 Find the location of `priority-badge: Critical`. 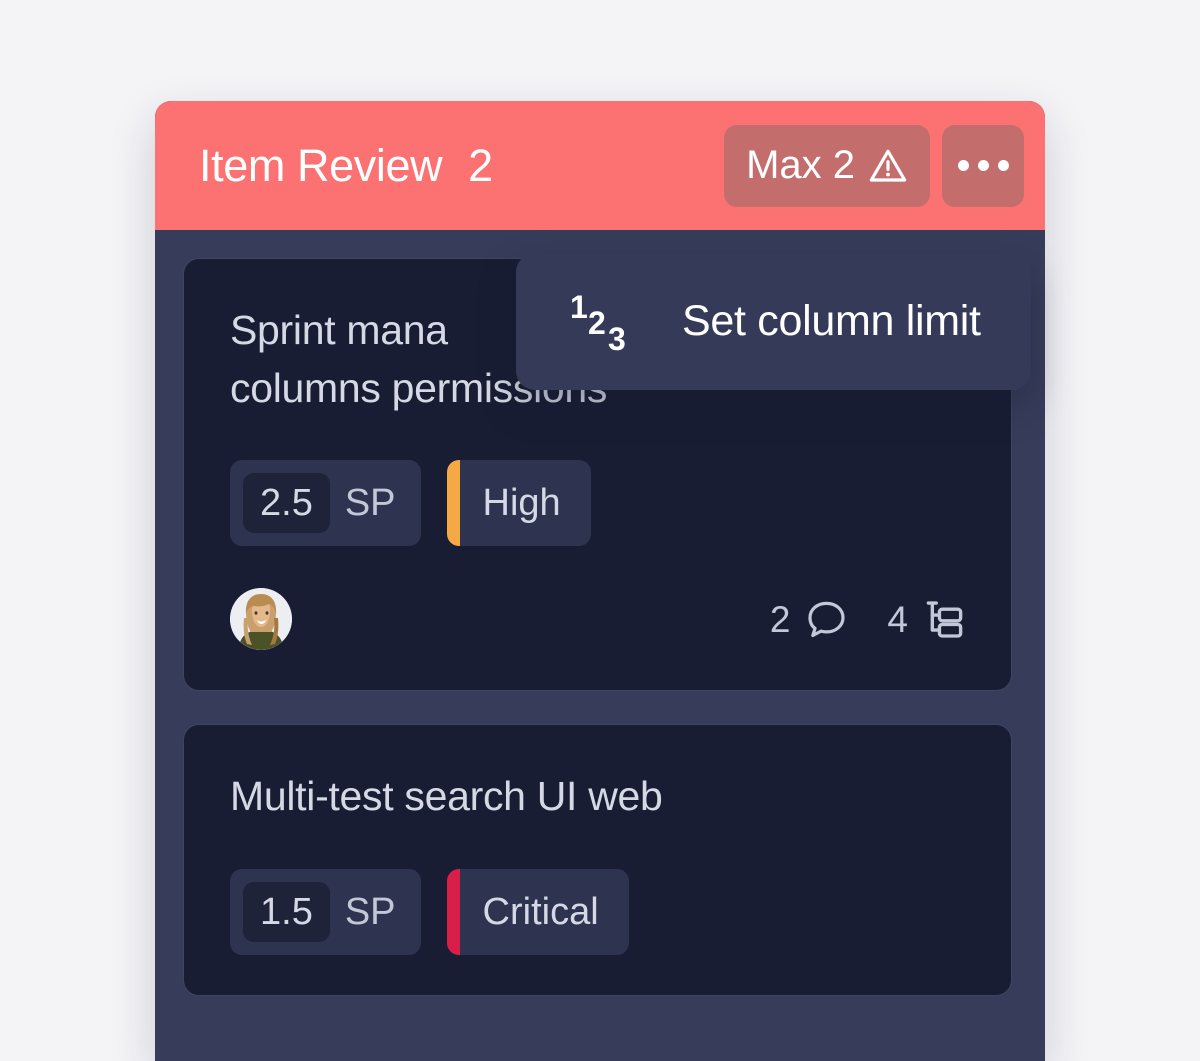

priority-badge: Critical is located at coordinates (537, 911).